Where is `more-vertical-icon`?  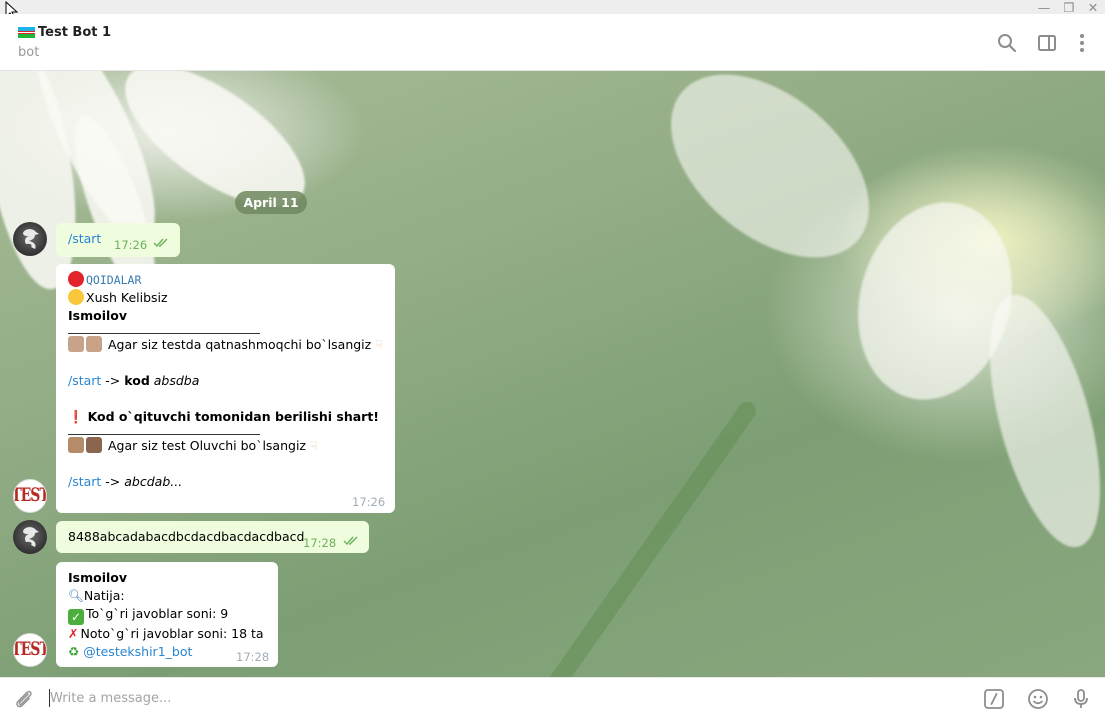 more-vertical-icon is located at coordinates (1082, 43).